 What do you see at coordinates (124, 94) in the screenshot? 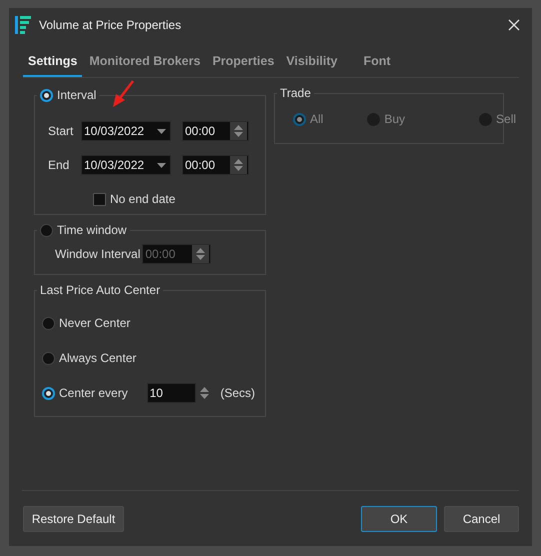
I see `annotation-arrow` at bounding box center [124, 94].